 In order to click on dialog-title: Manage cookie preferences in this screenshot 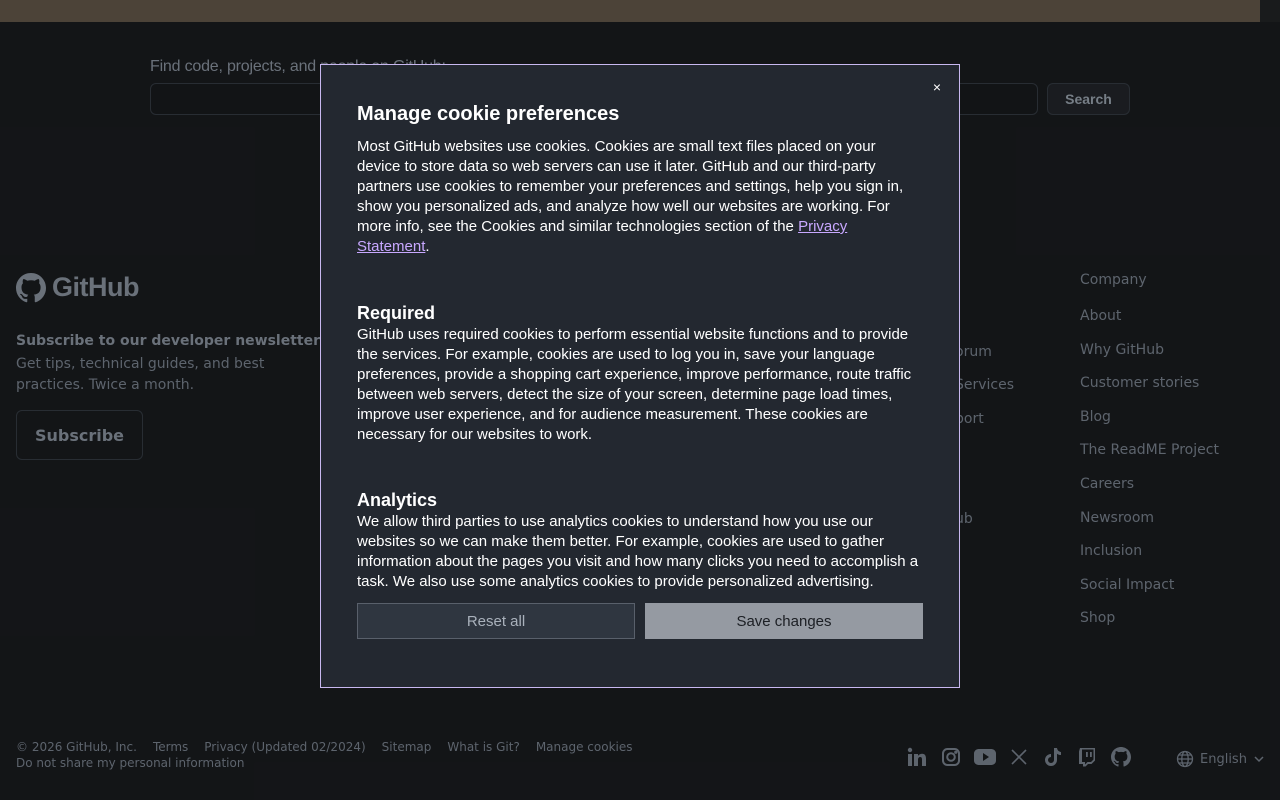, I will do `click(488, 114)`.